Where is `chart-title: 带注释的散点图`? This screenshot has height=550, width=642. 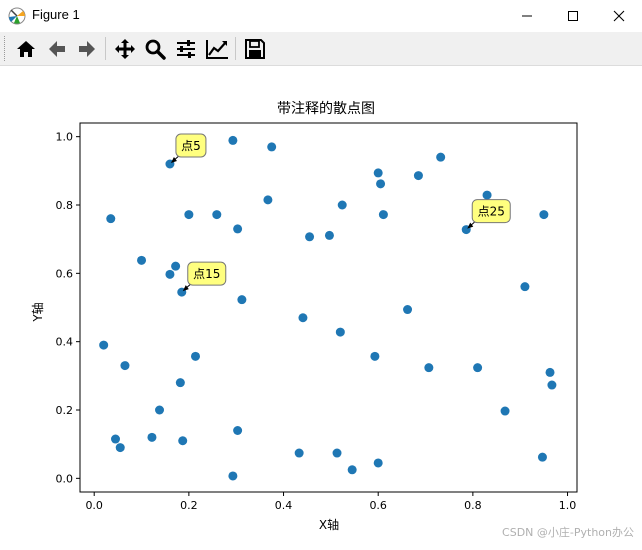 chart-title: 带注释的散点图 is located at coordinates (326, 109).